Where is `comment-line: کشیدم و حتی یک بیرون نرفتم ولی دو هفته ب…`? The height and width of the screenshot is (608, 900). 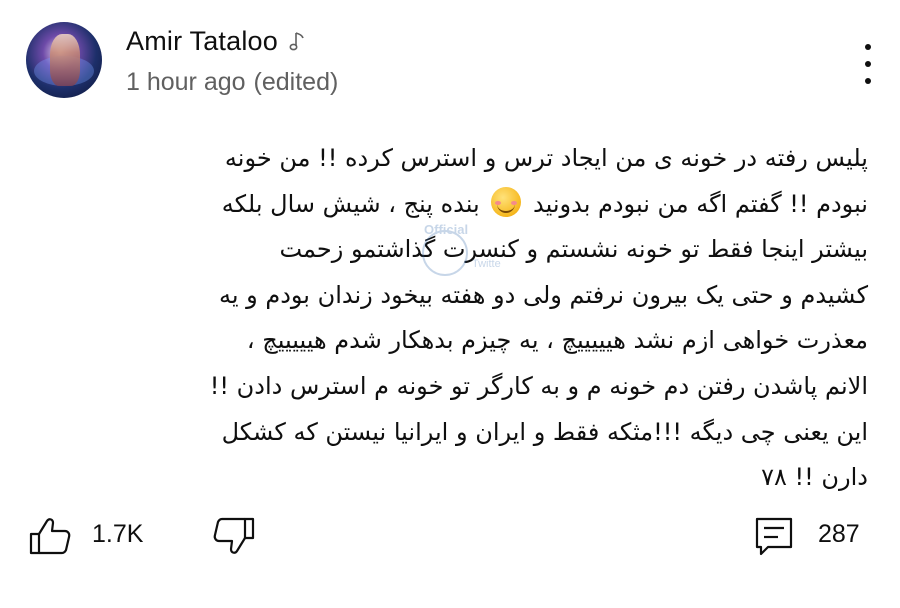 comment-line: کشیدم و حتی یک بیرون نرفتم ولی دو هفته ب… is located at coordinates (543, 294).